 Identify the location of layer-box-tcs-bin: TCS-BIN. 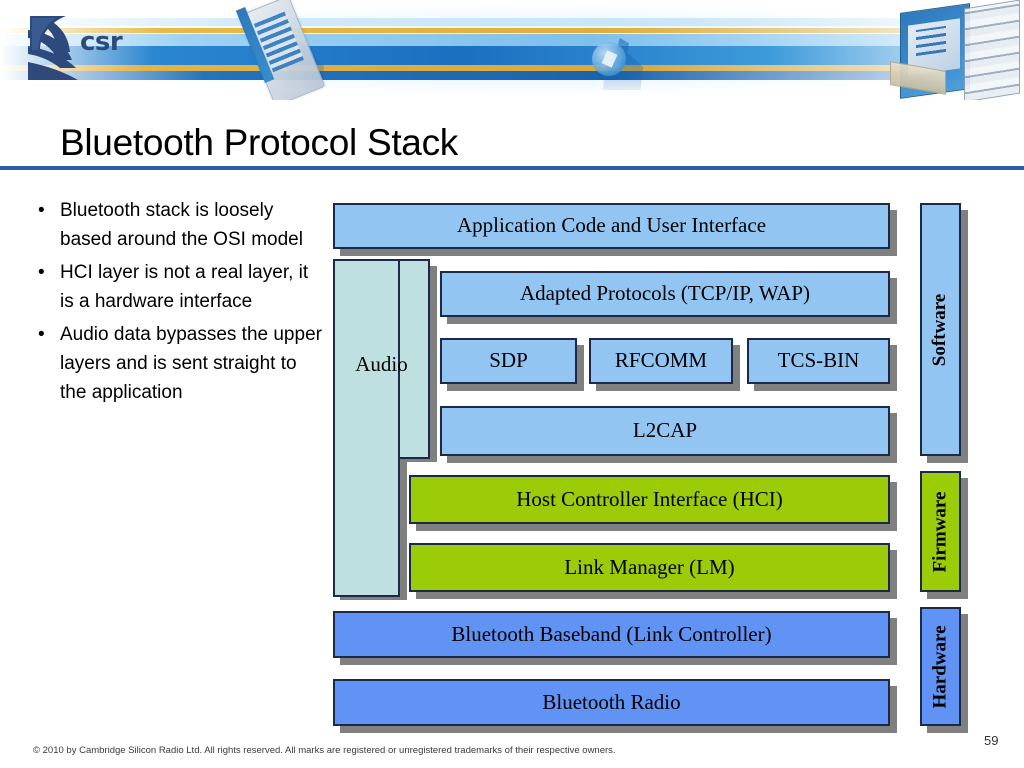
(818, 361).